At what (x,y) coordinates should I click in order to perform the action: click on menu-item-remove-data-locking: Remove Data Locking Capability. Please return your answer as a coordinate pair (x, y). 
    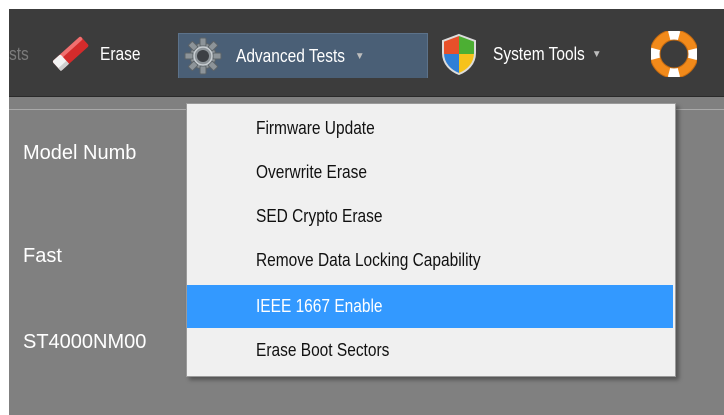
    Looking at the image, I should click on (430, 260).